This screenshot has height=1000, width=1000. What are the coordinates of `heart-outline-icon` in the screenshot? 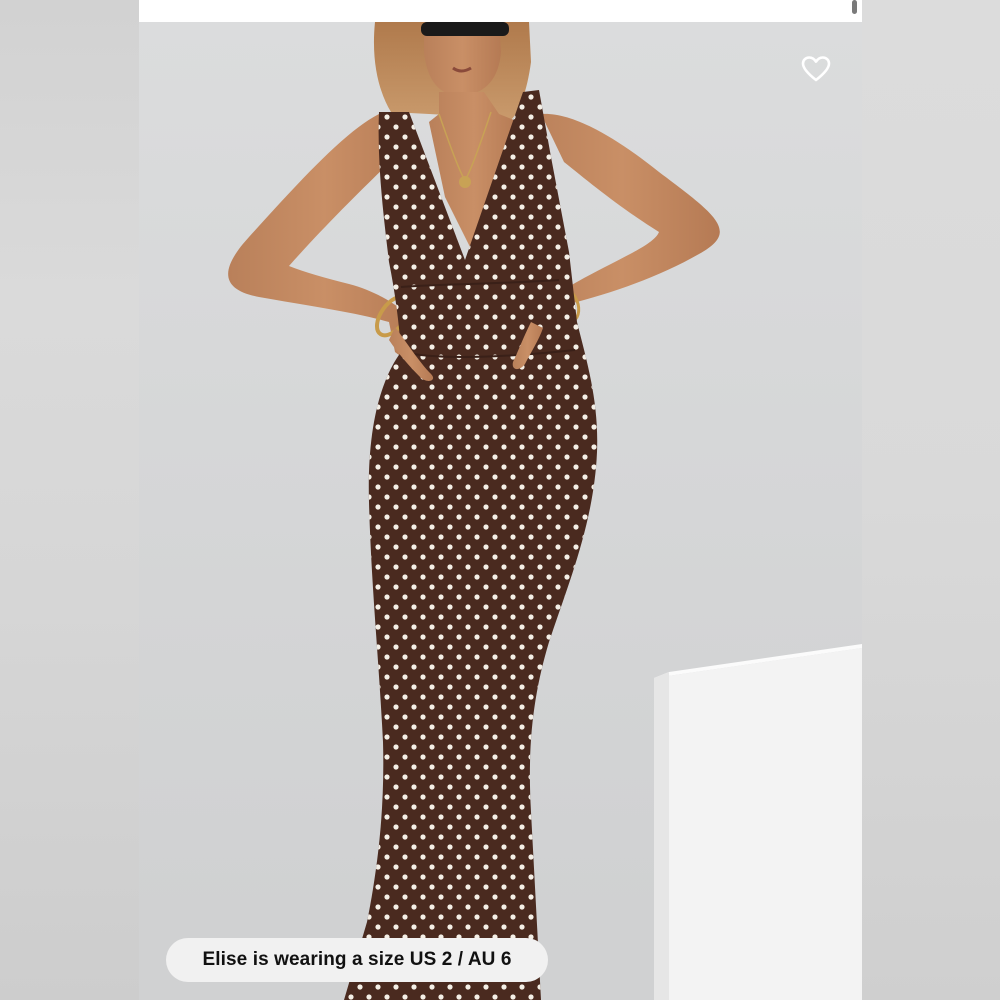 It's located at (816, 69).